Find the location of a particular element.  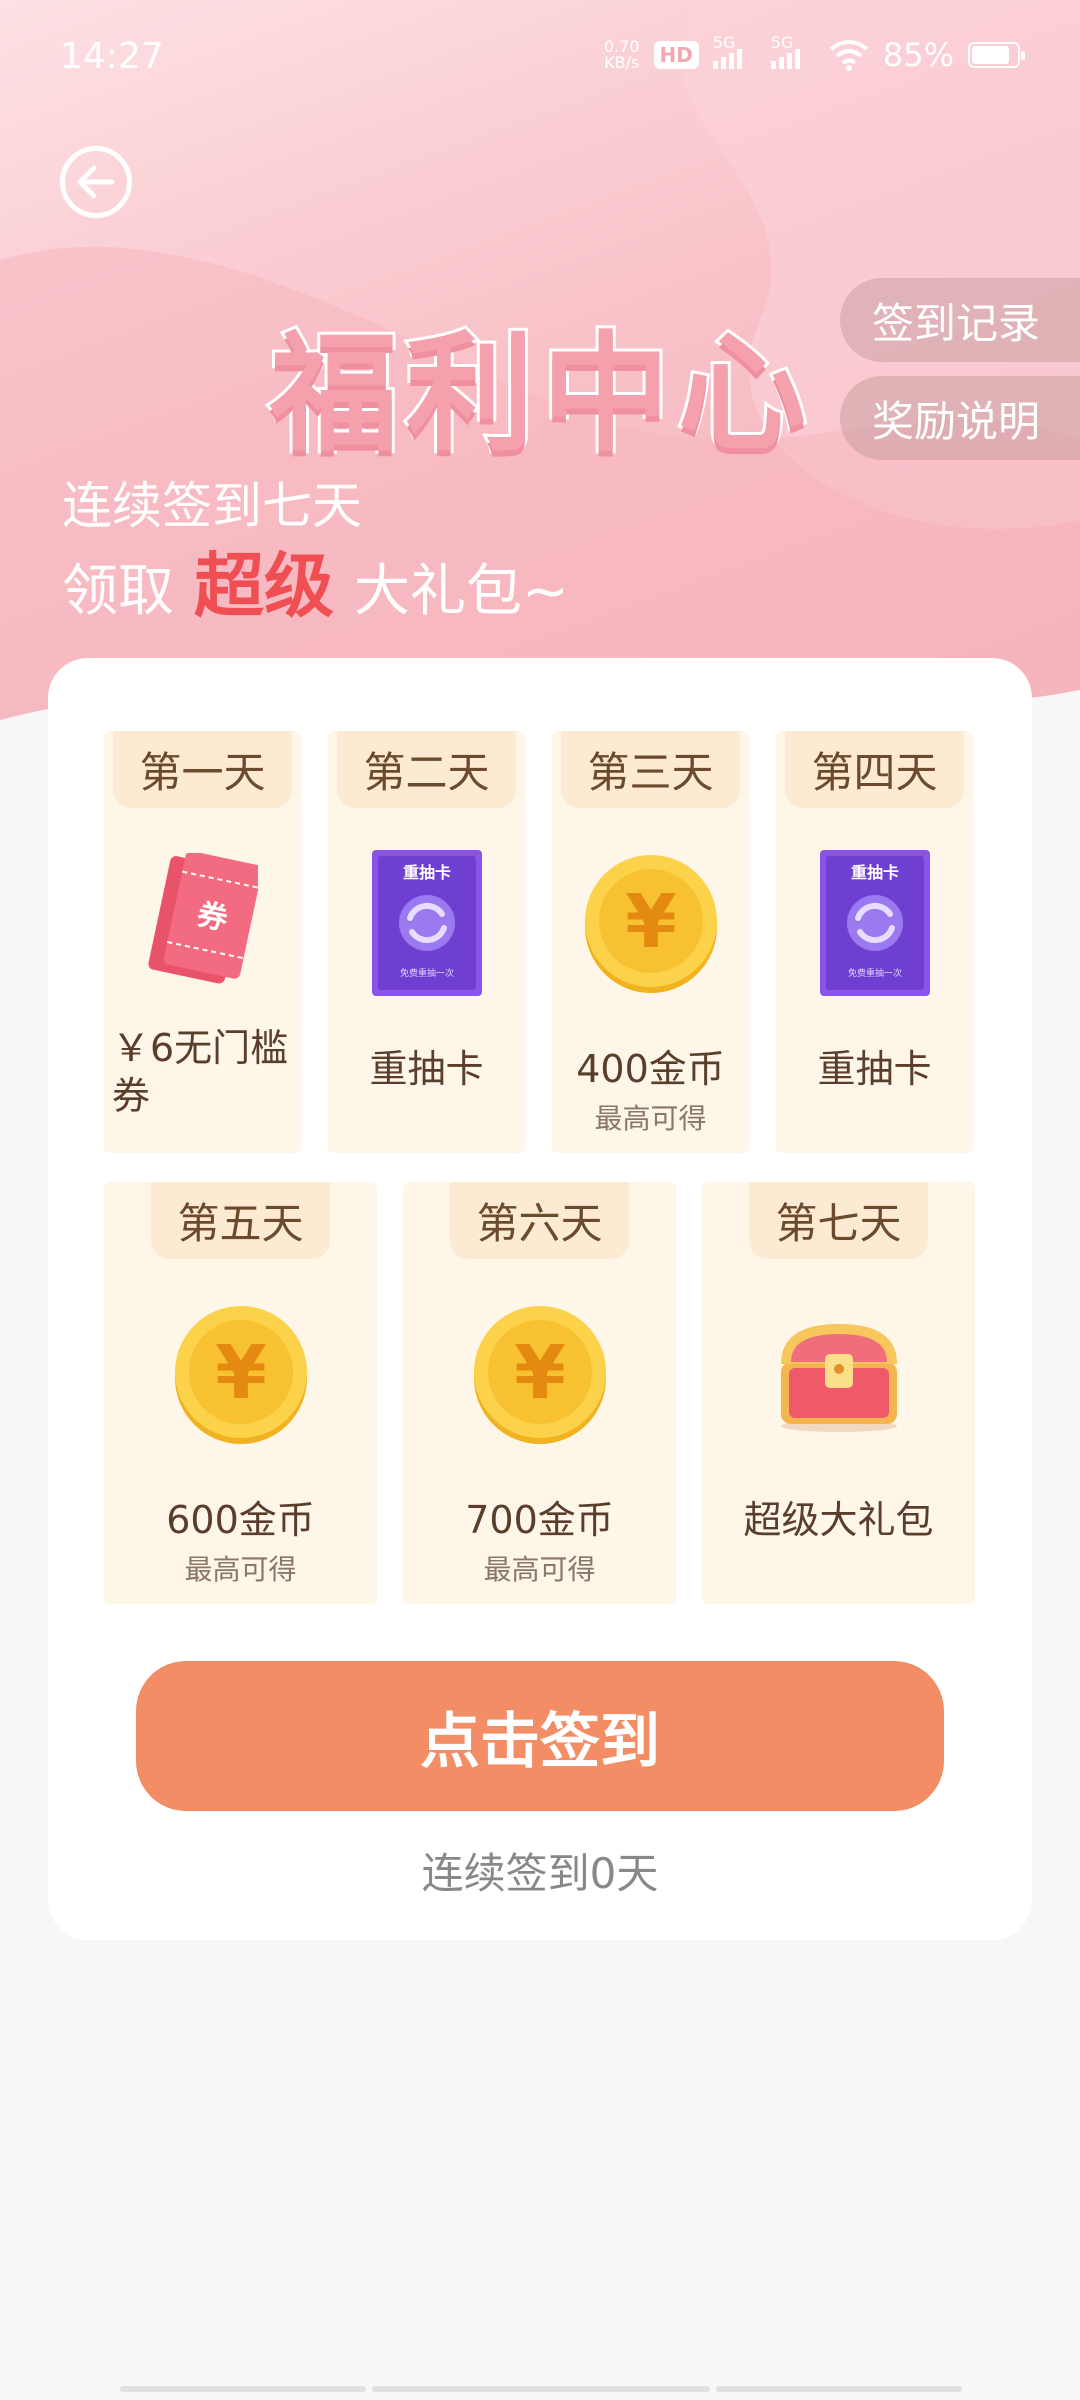

page-title: 福利中心 is located at coordinates (541, 394).